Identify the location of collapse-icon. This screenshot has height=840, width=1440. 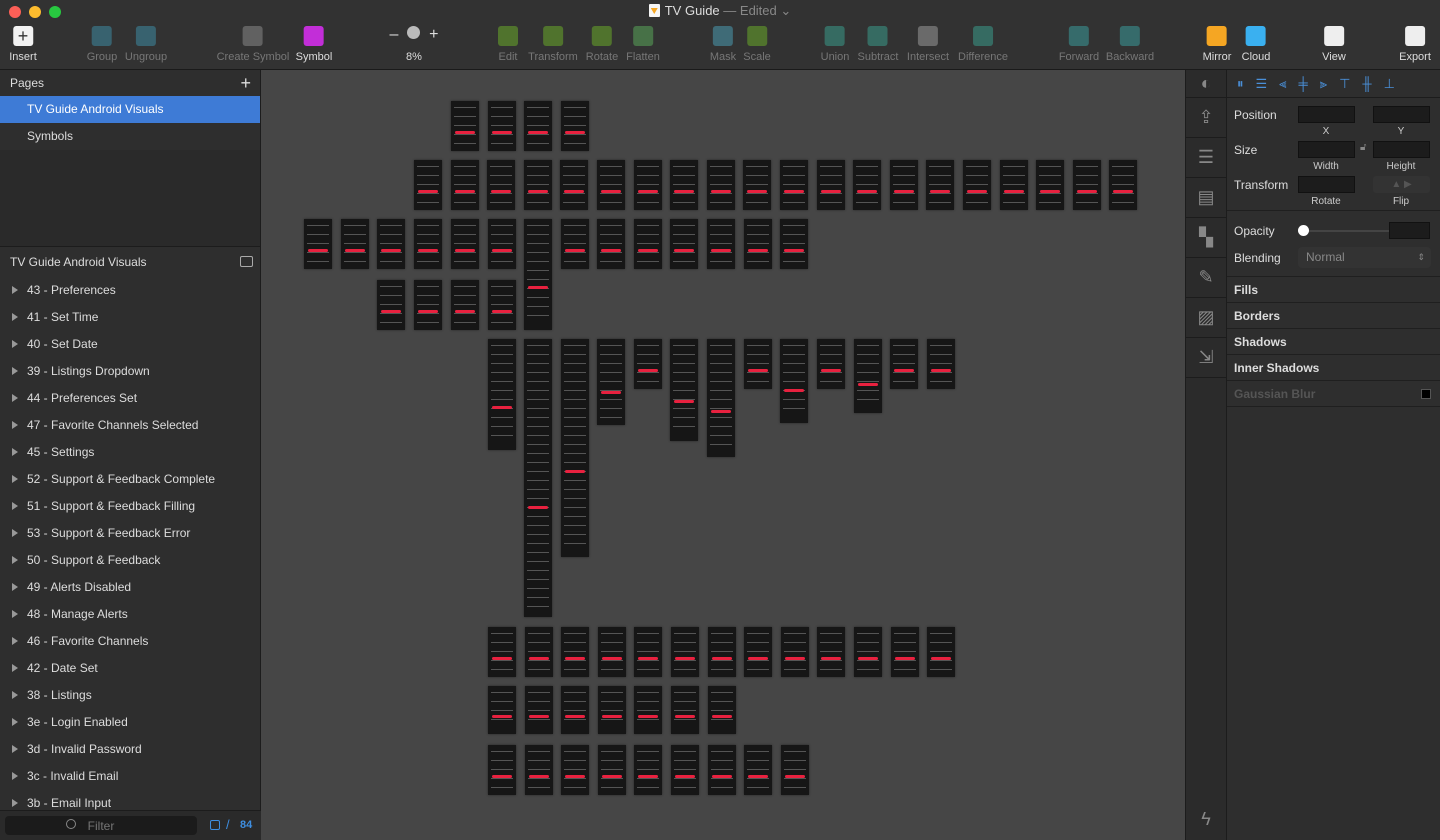
(246, 261).